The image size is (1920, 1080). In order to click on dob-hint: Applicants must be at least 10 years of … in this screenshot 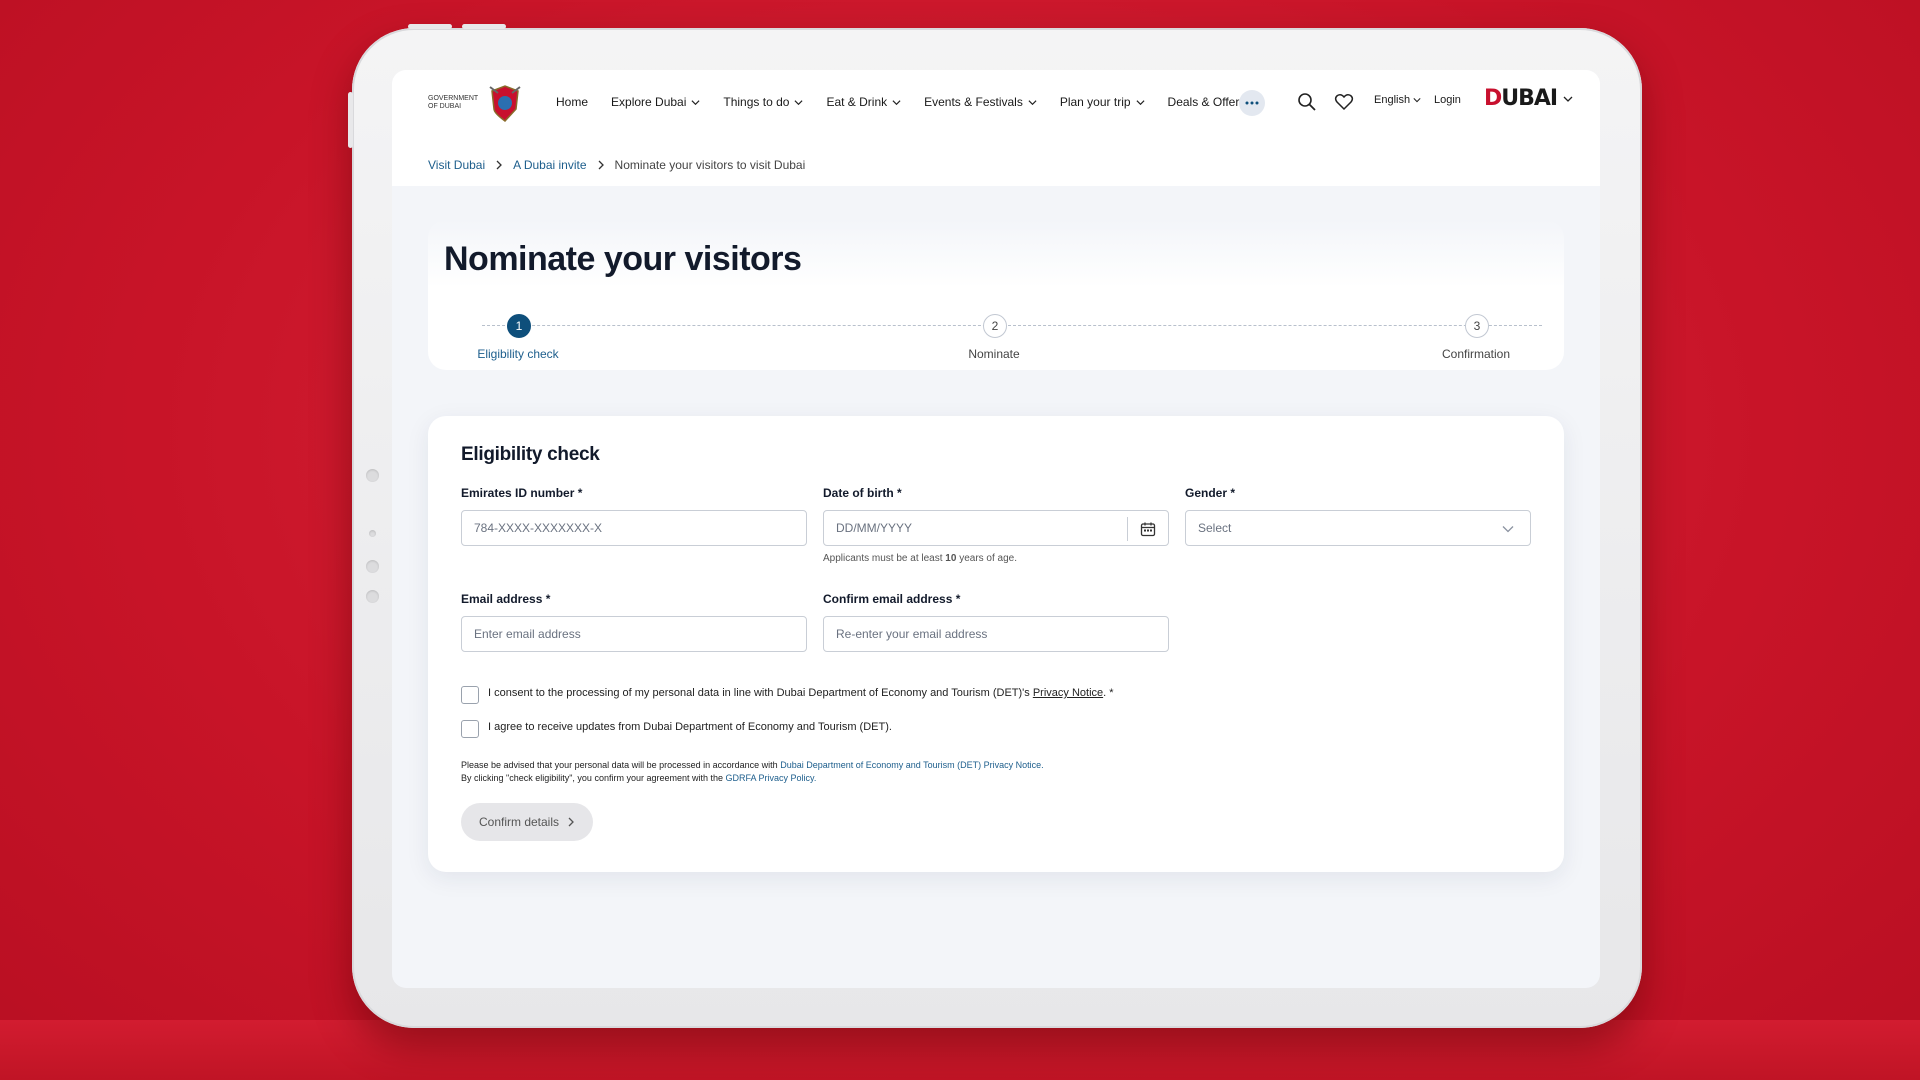, I will do `click(920, 558)`.